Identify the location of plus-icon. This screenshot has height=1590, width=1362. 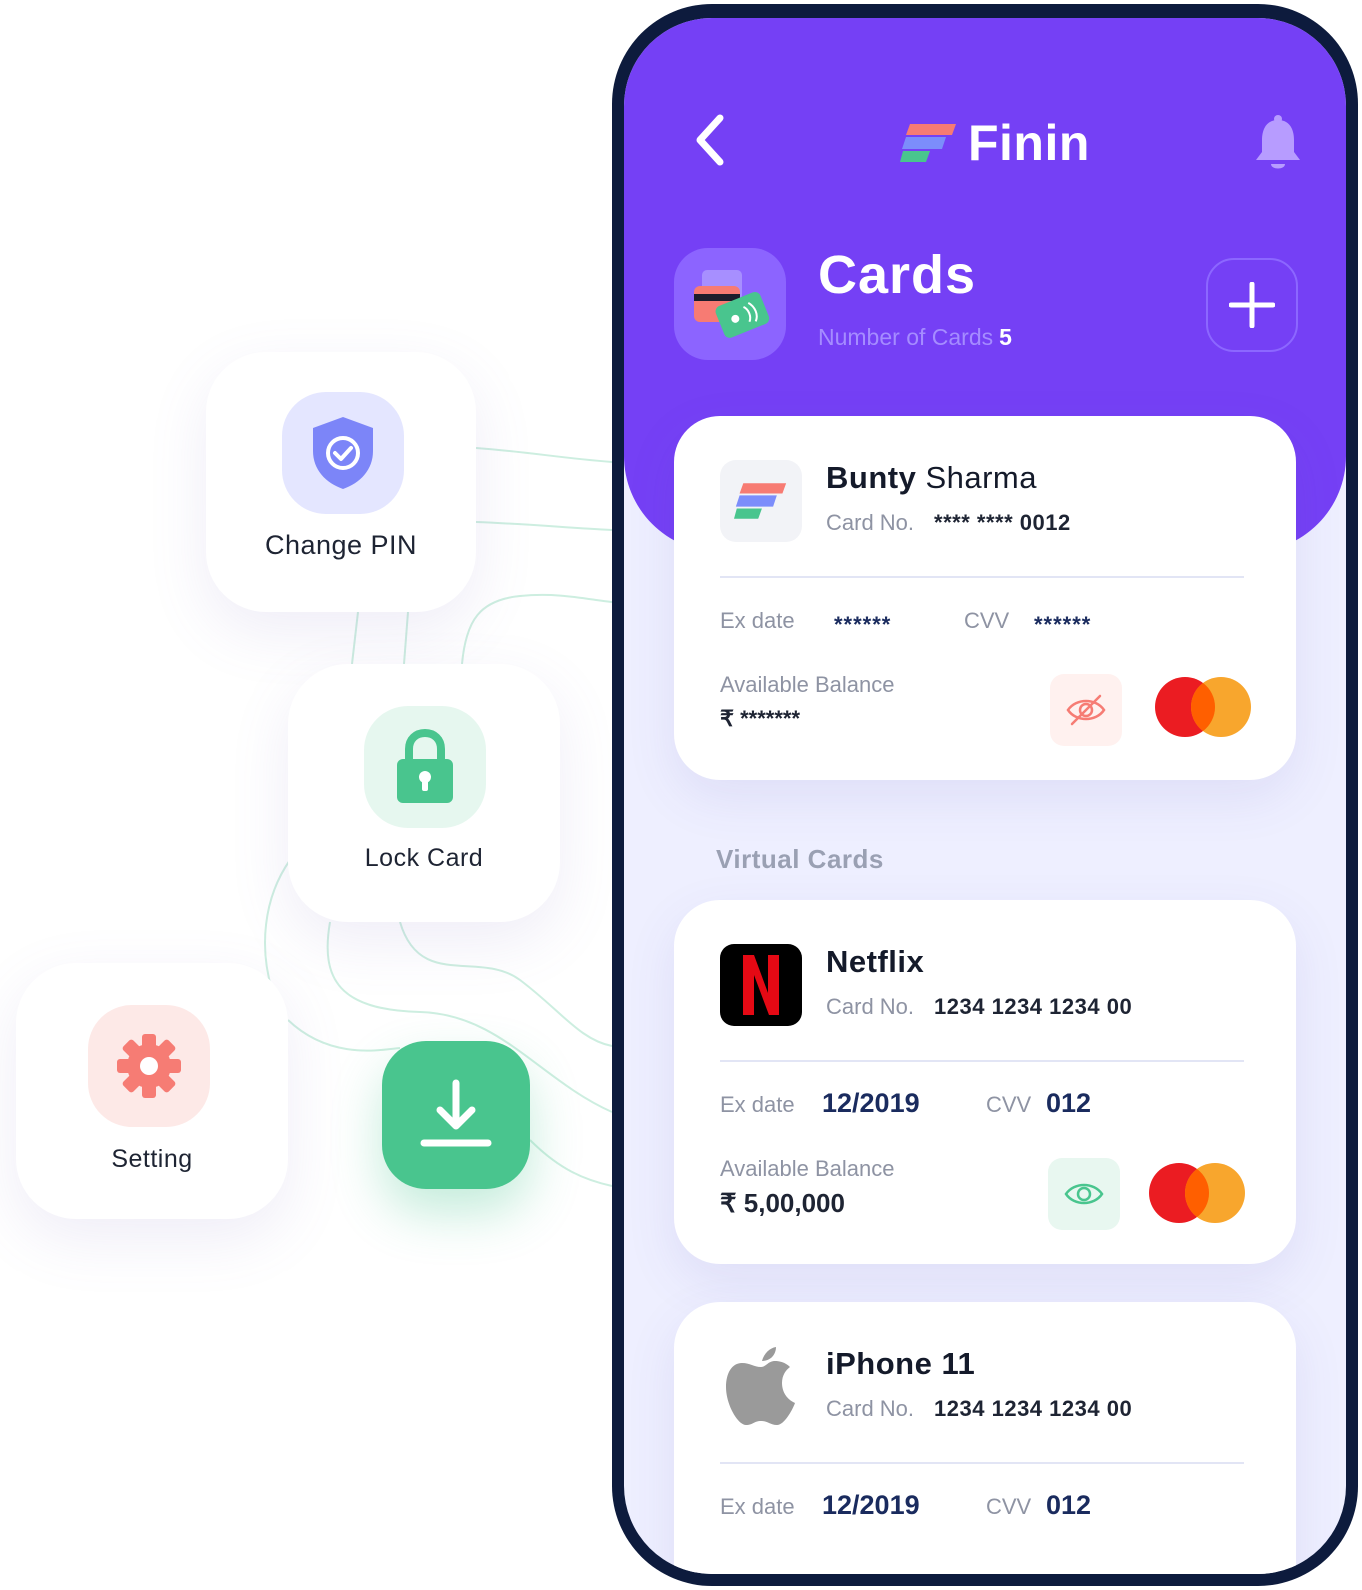
(1252, 305).